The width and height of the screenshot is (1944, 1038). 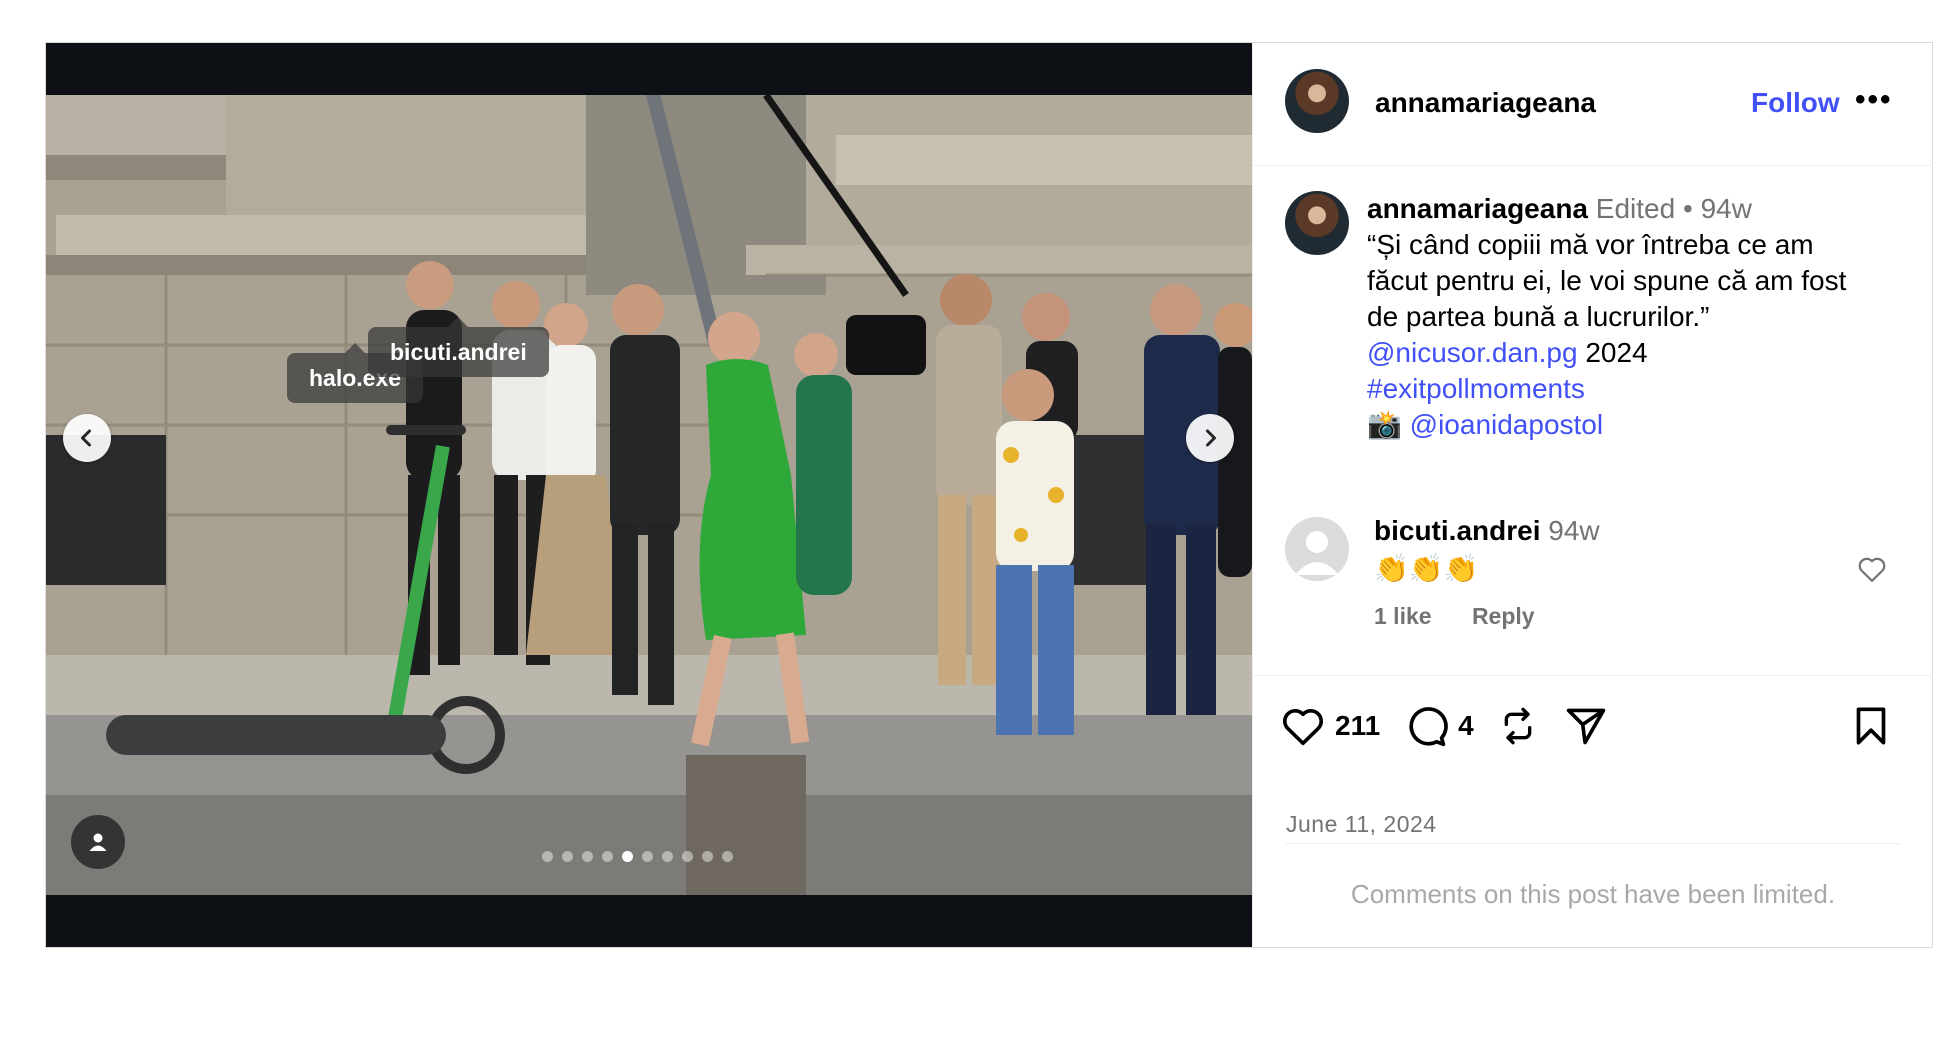 I want to click on chevron-right-icon, so click(x=1211, y=438).